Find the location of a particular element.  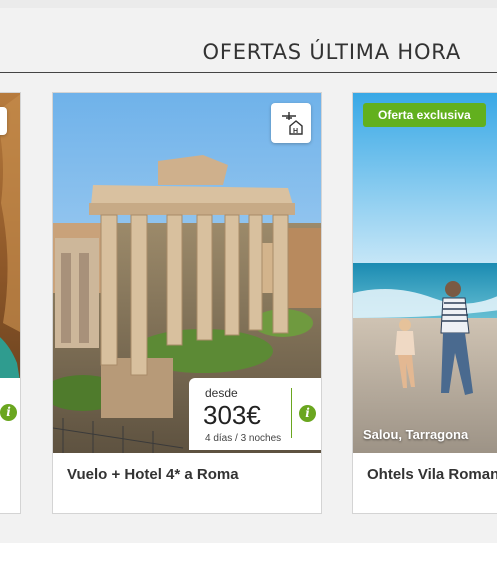

title-divider is located at coordinates (248, 72).